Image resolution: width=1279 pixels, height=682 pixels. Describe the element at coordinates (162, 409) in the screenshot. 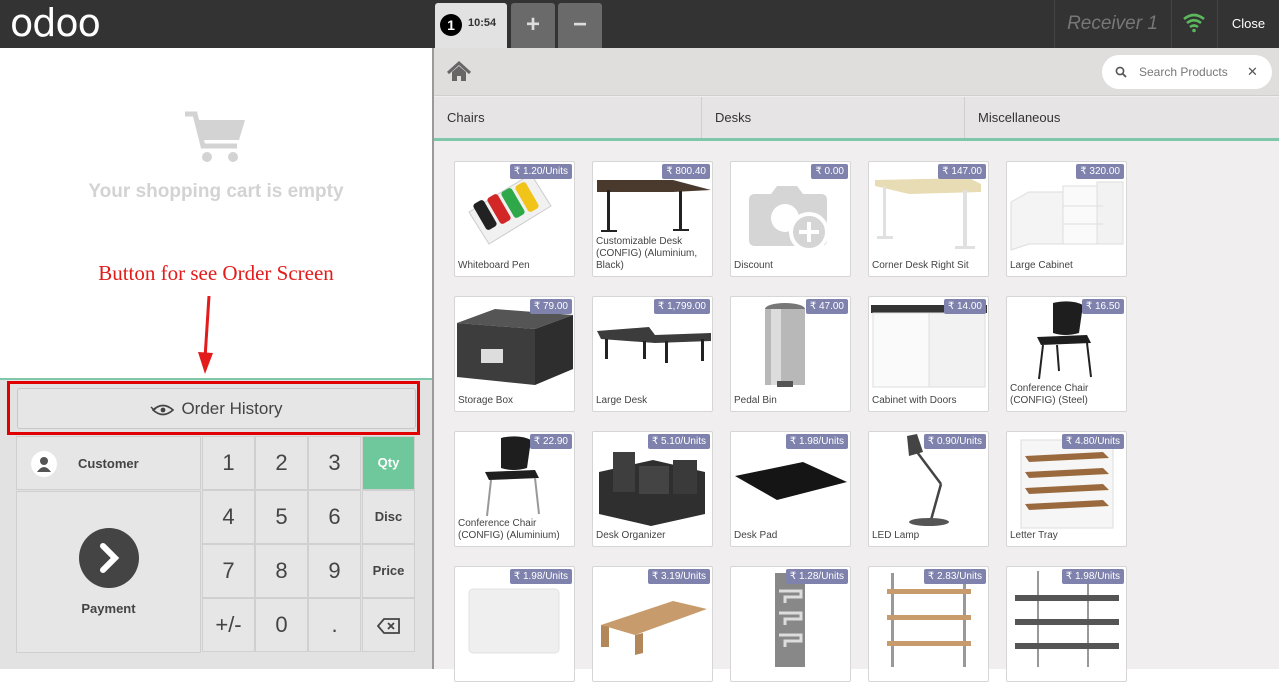

I see `history-icon` at that location.